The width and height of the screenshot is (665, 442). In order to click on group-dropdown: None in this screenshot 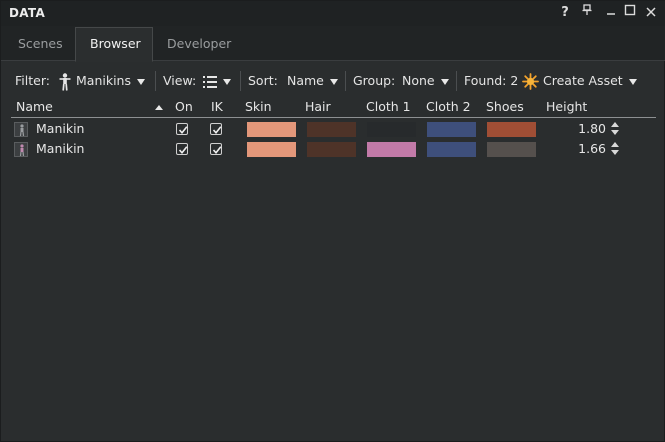, I will do `click(425, 81)`.